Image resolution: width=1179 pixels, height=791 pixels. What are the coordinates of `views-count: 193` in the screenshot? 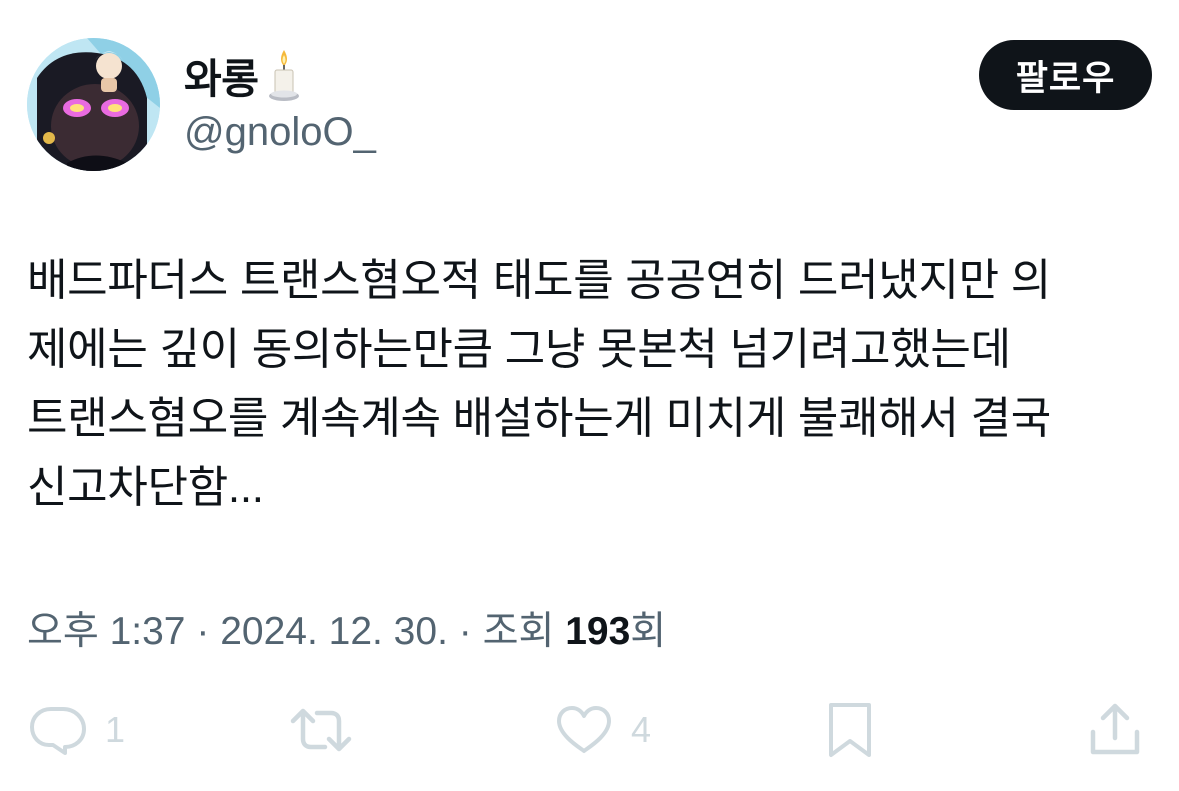 It's located at (598, 631).